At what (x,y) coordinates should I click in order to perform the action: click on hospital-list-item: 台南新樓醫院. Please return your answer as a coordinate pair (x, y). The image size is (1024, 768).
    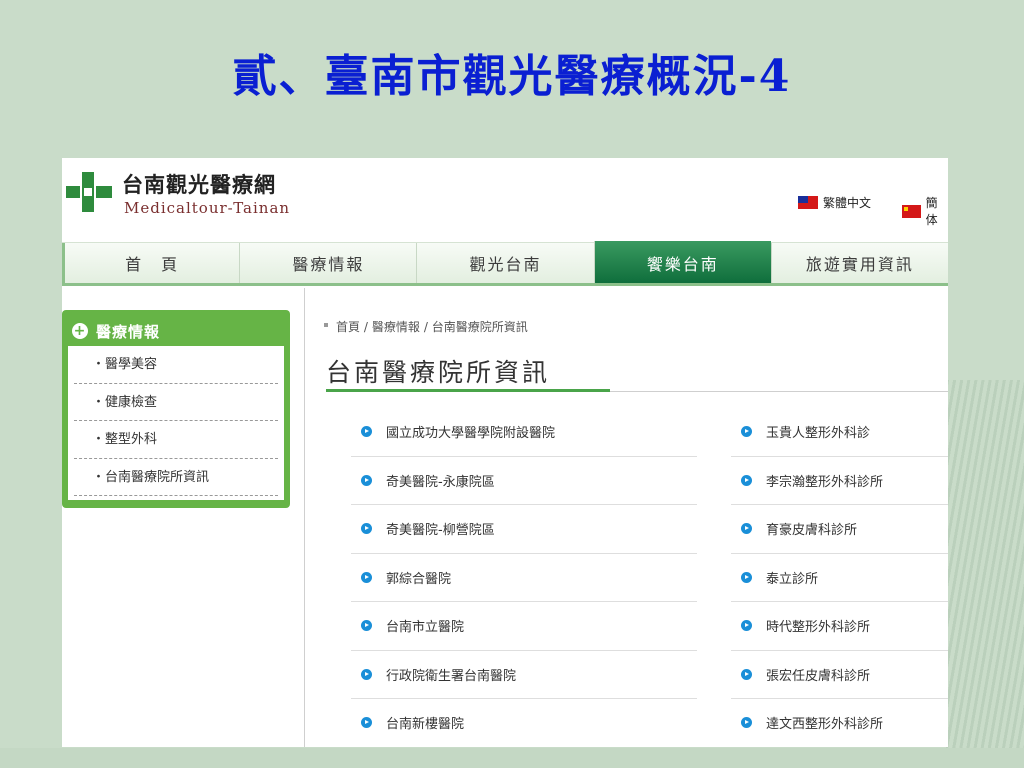
    Looking at the image, I should click on (524, 723).